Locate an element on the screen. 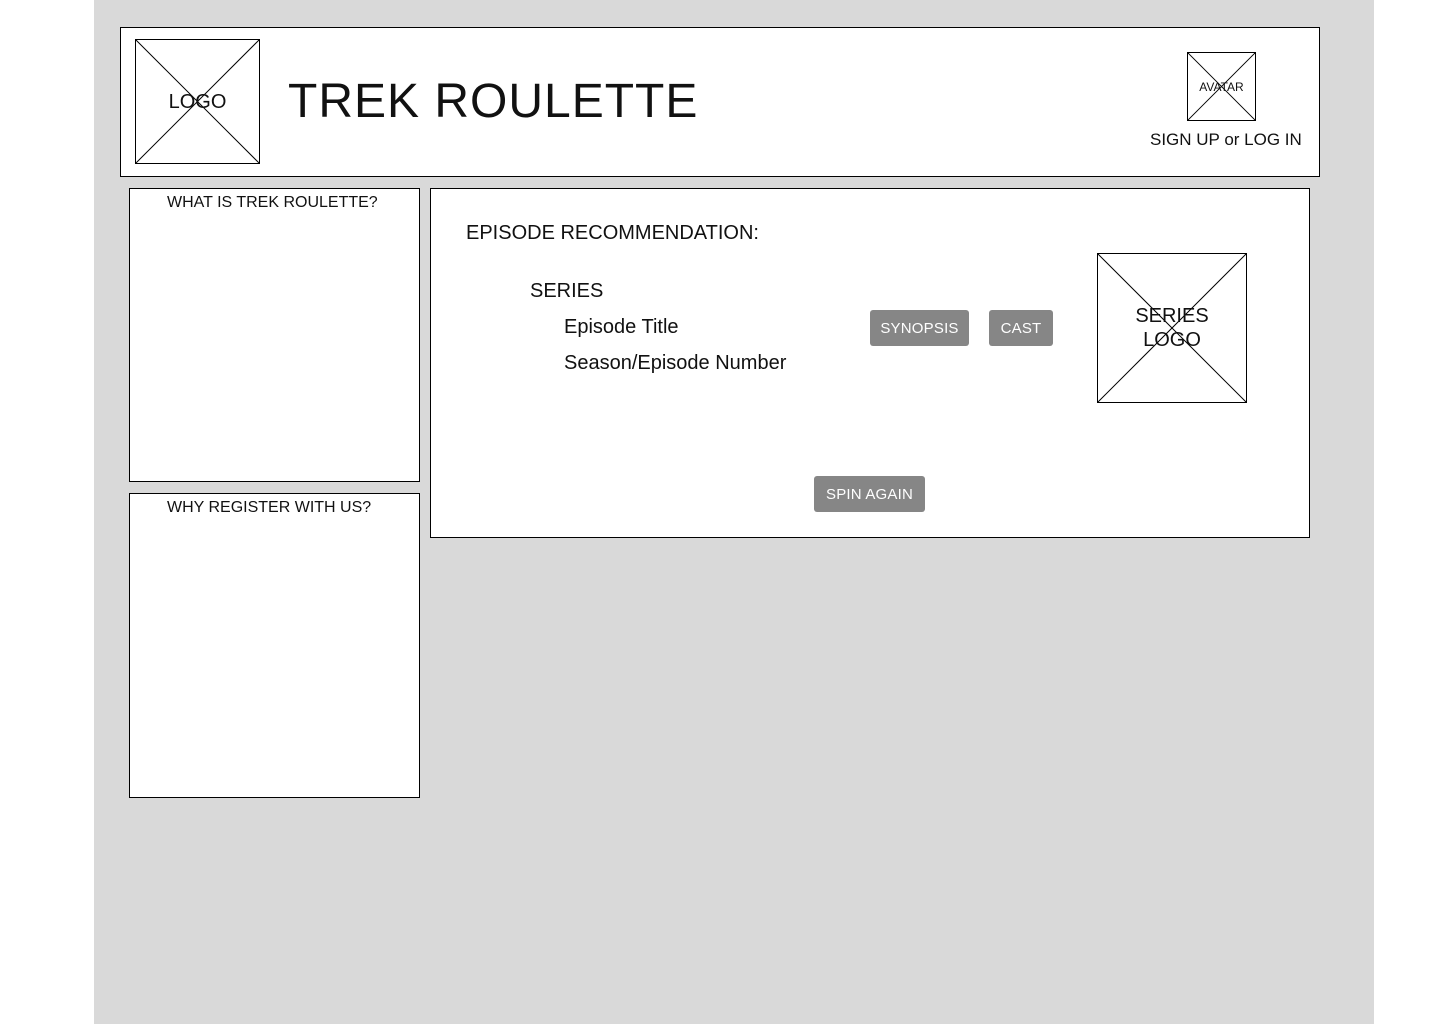 This screenshot has width=1440, height=1024. register-heading: WHY REGISTER WITH US? is located at coordinates (269, 507).